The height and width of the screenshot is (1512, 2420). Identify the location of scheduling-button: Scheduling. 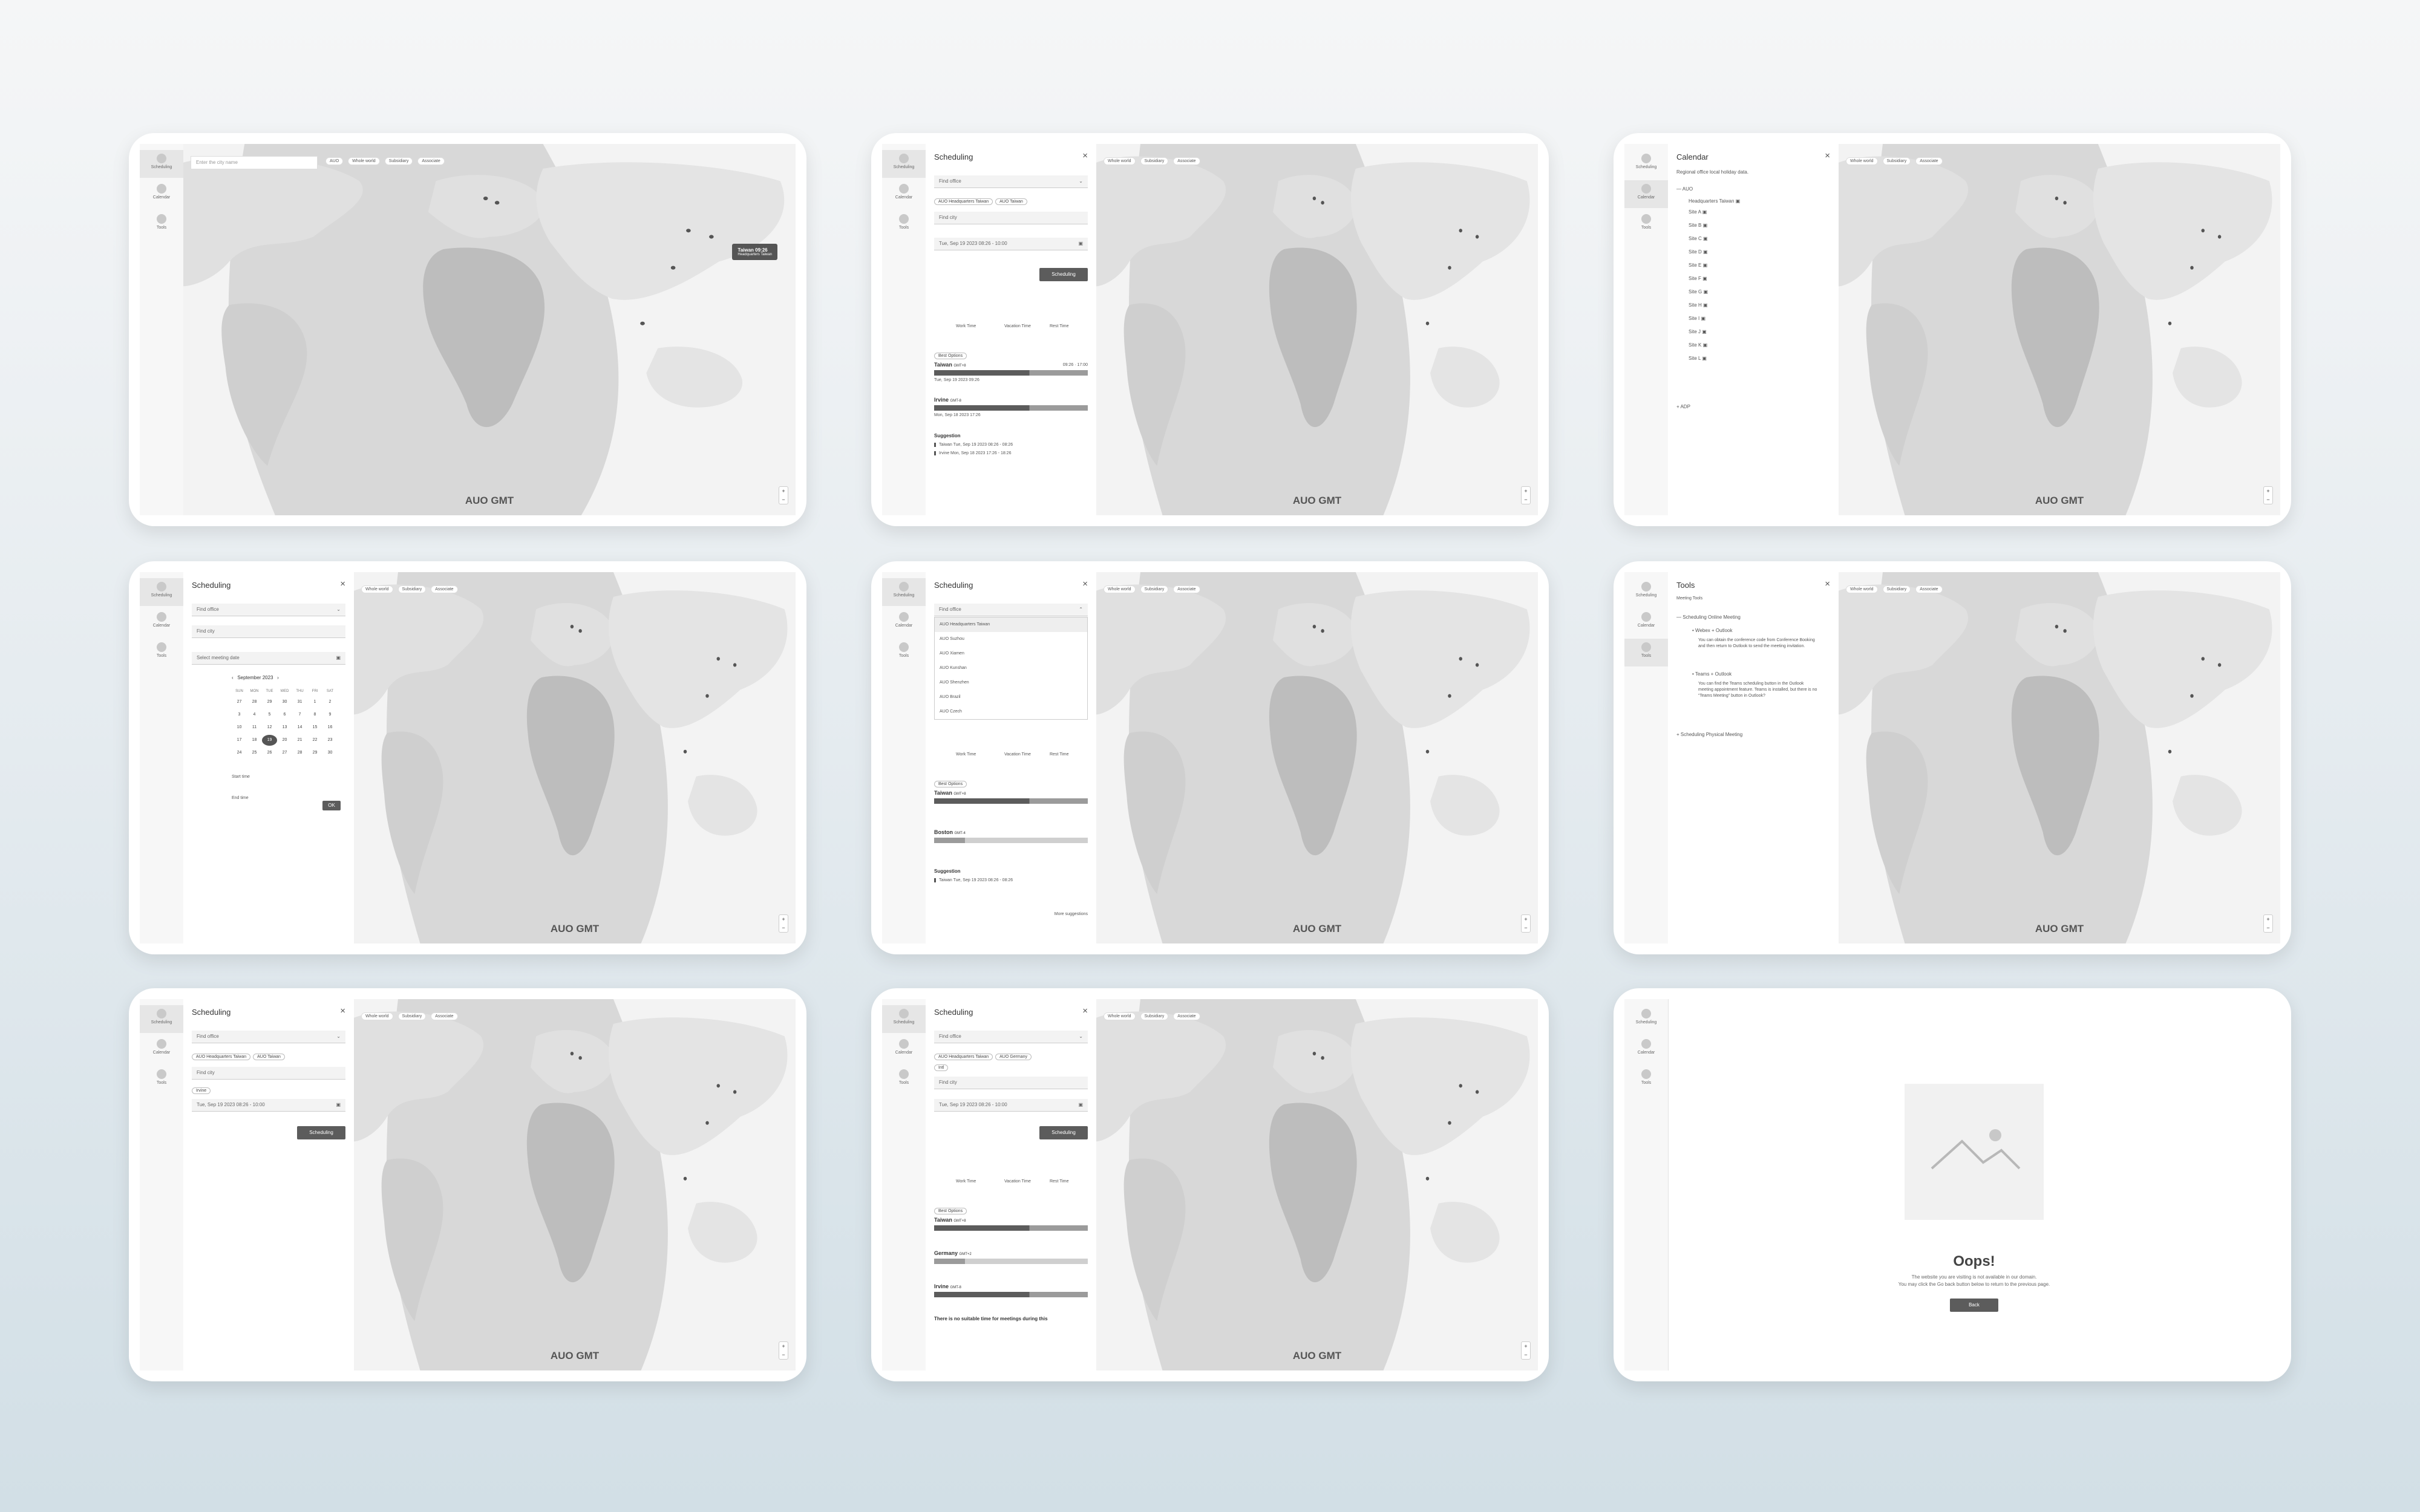
(1063, 1132).